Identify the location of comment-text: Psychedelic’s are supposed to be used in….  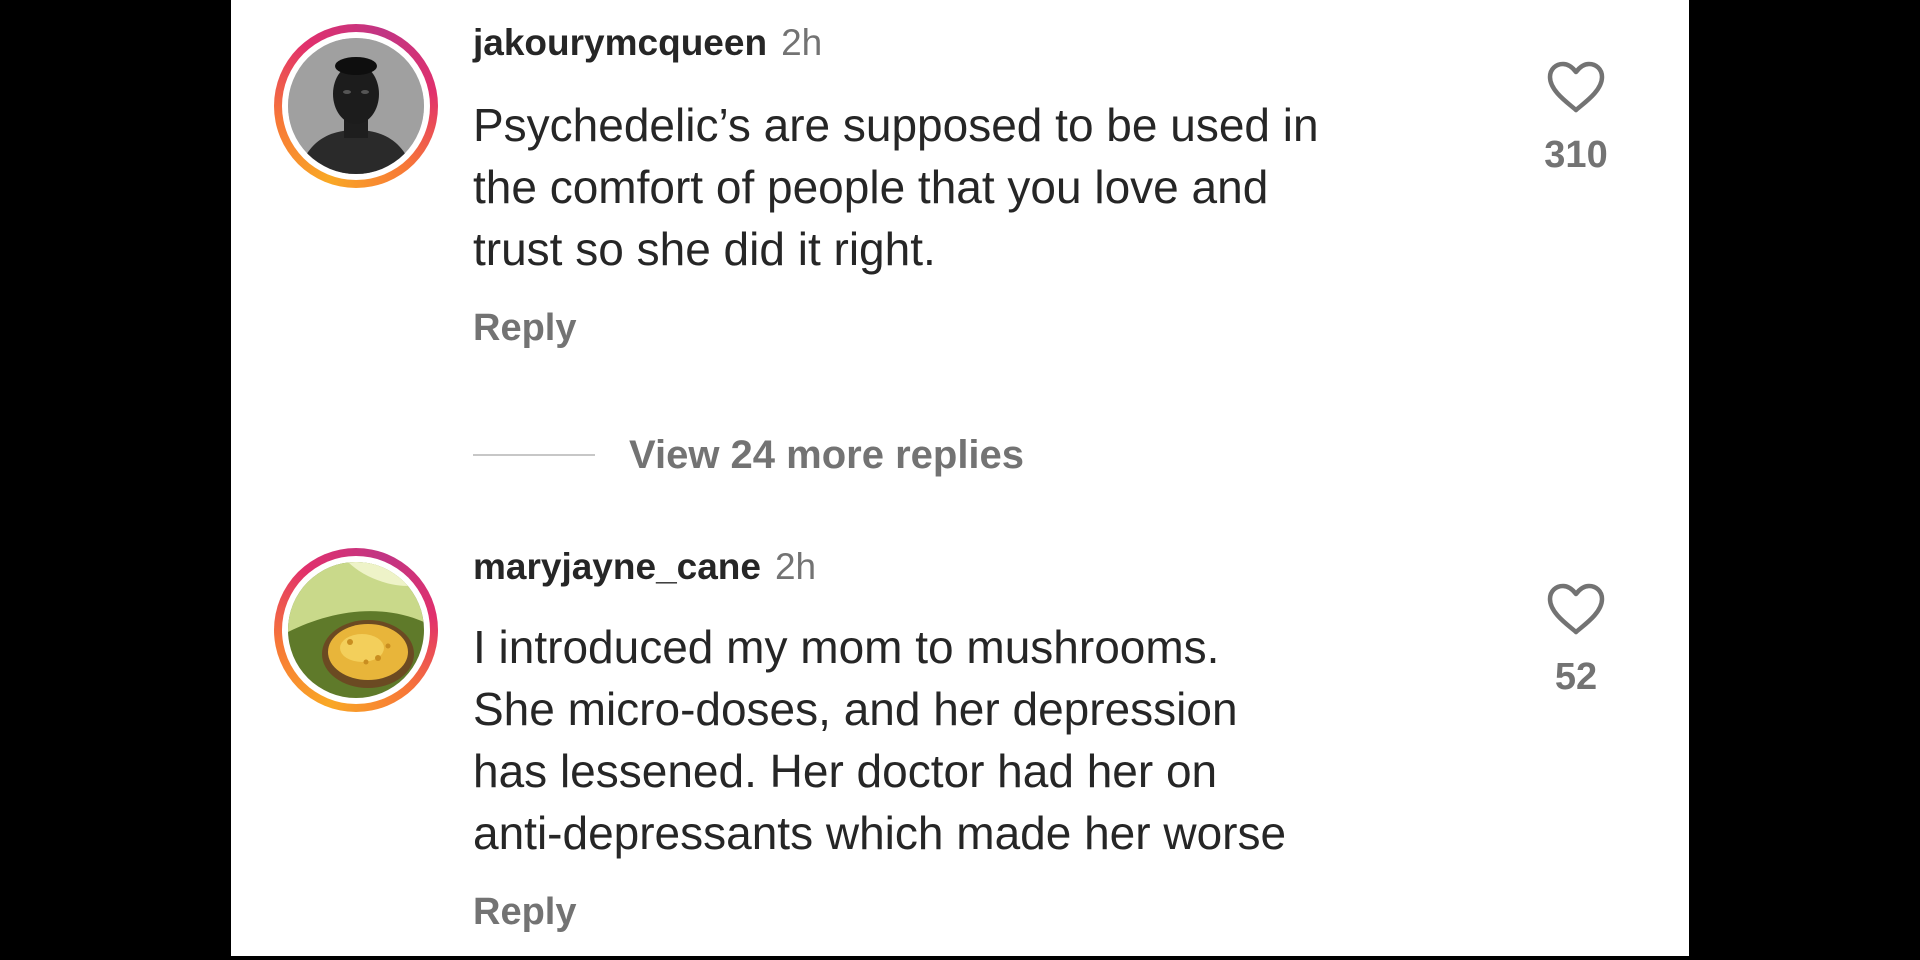
(896, 187).